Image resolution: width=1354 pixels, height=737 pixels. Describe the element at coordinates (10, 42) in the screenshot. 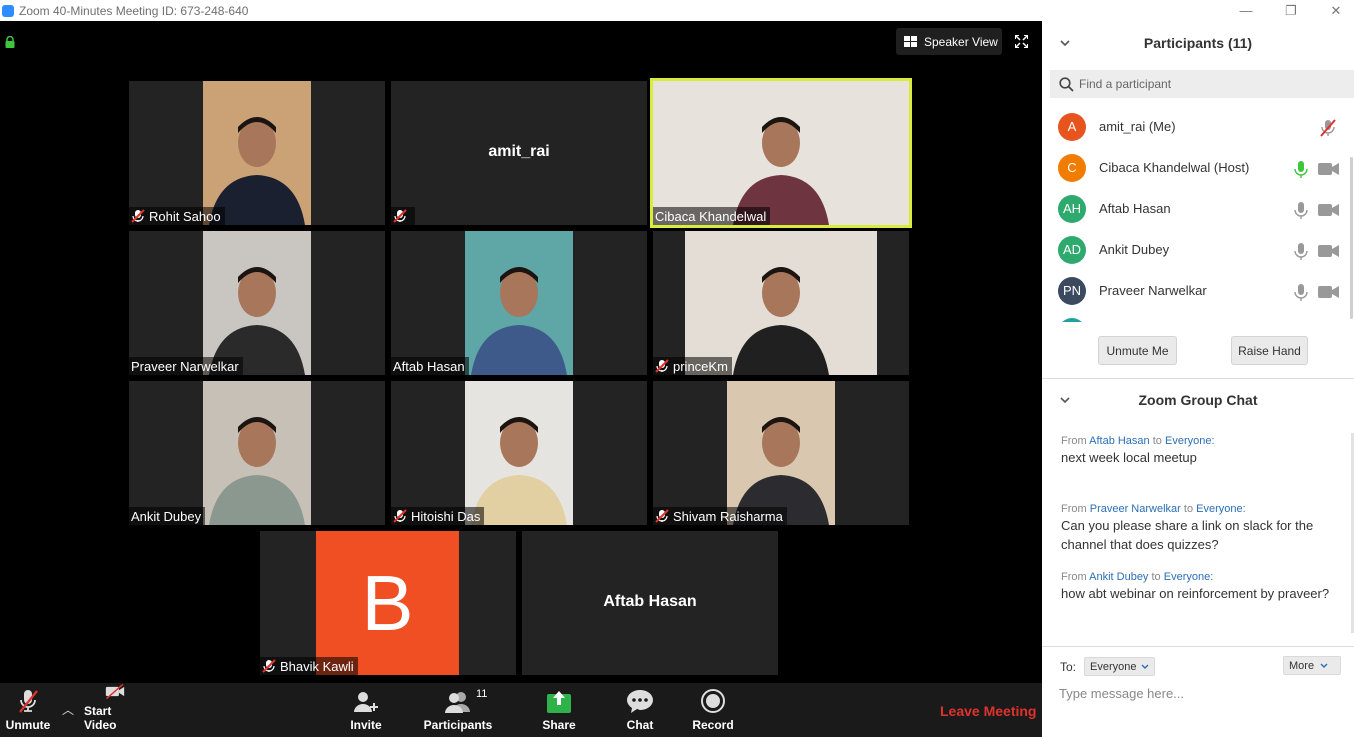

I see `lock-icon` at that location.